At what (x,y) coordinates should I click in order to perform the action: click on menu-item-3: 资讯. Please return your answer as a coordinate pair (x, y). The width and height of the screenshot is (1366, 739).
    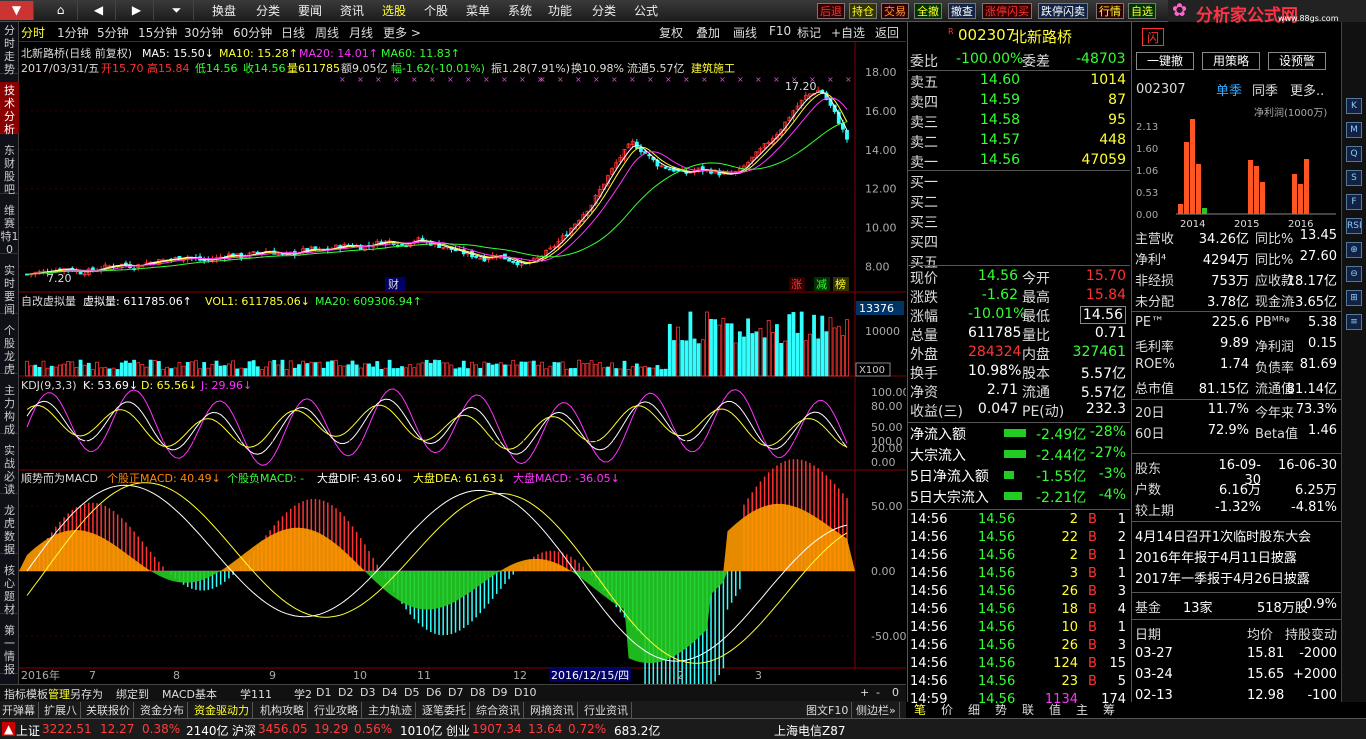
    Looking at the image, I should click on (352, 11).